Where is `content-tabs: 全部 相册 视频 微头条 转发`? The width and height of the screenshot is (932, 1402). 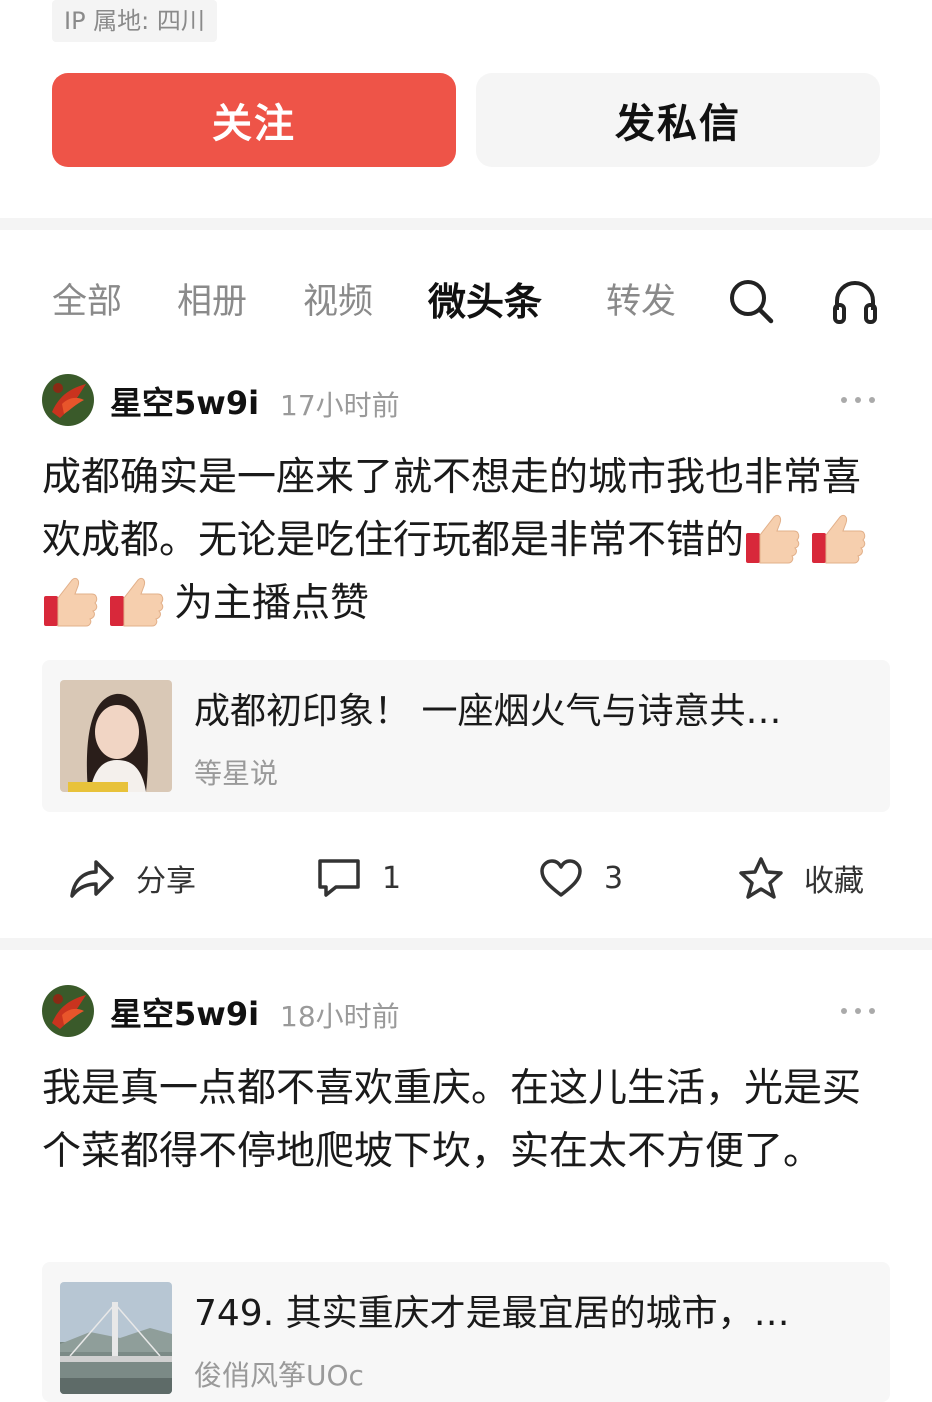 content-tabs: 全部 相册 视频 微头条 转发 is located at coordinates (466, 302).